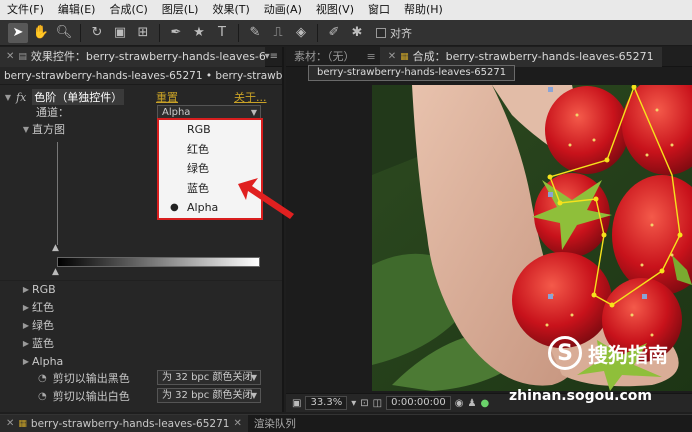 Image resolution: width=692 pixels, height=432 pixels. I want to click on clip-white-select: 为 32 bpc 颜色关闭 ▼, so click(209, 395).